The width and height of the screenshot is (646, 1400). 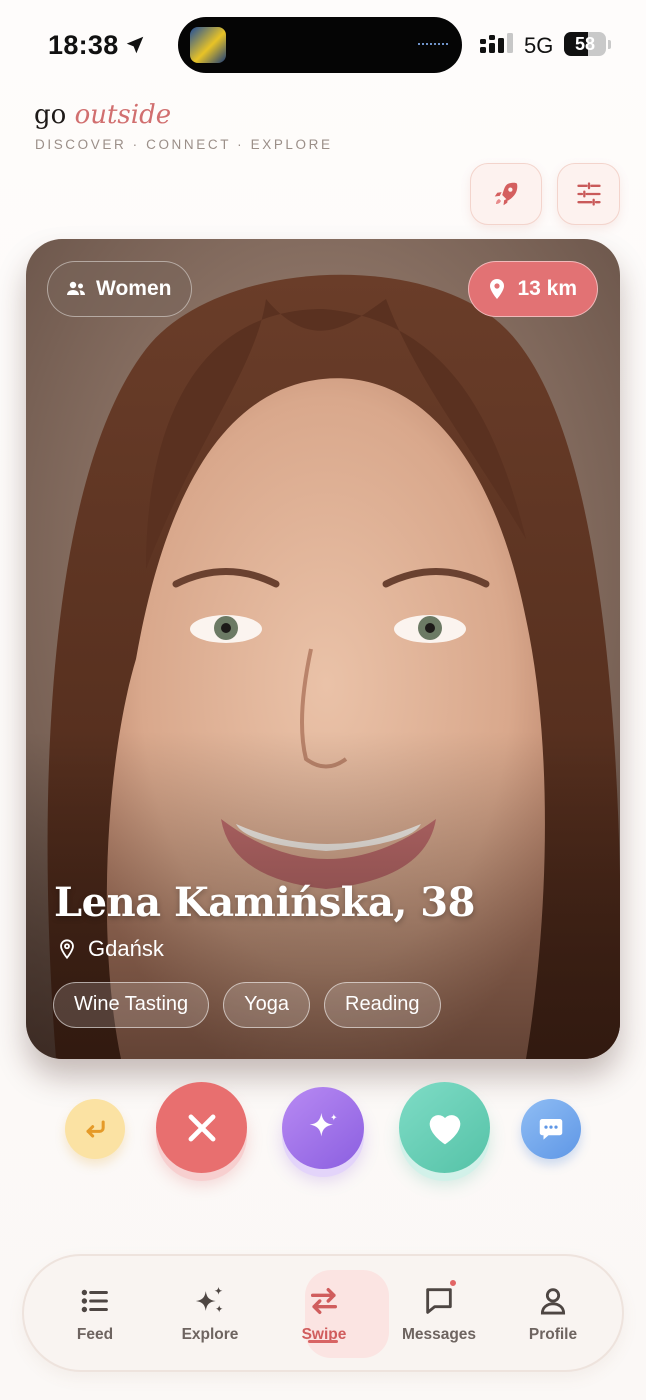 I want to click on nav-label: Explore, so click(x=210, y=1334).